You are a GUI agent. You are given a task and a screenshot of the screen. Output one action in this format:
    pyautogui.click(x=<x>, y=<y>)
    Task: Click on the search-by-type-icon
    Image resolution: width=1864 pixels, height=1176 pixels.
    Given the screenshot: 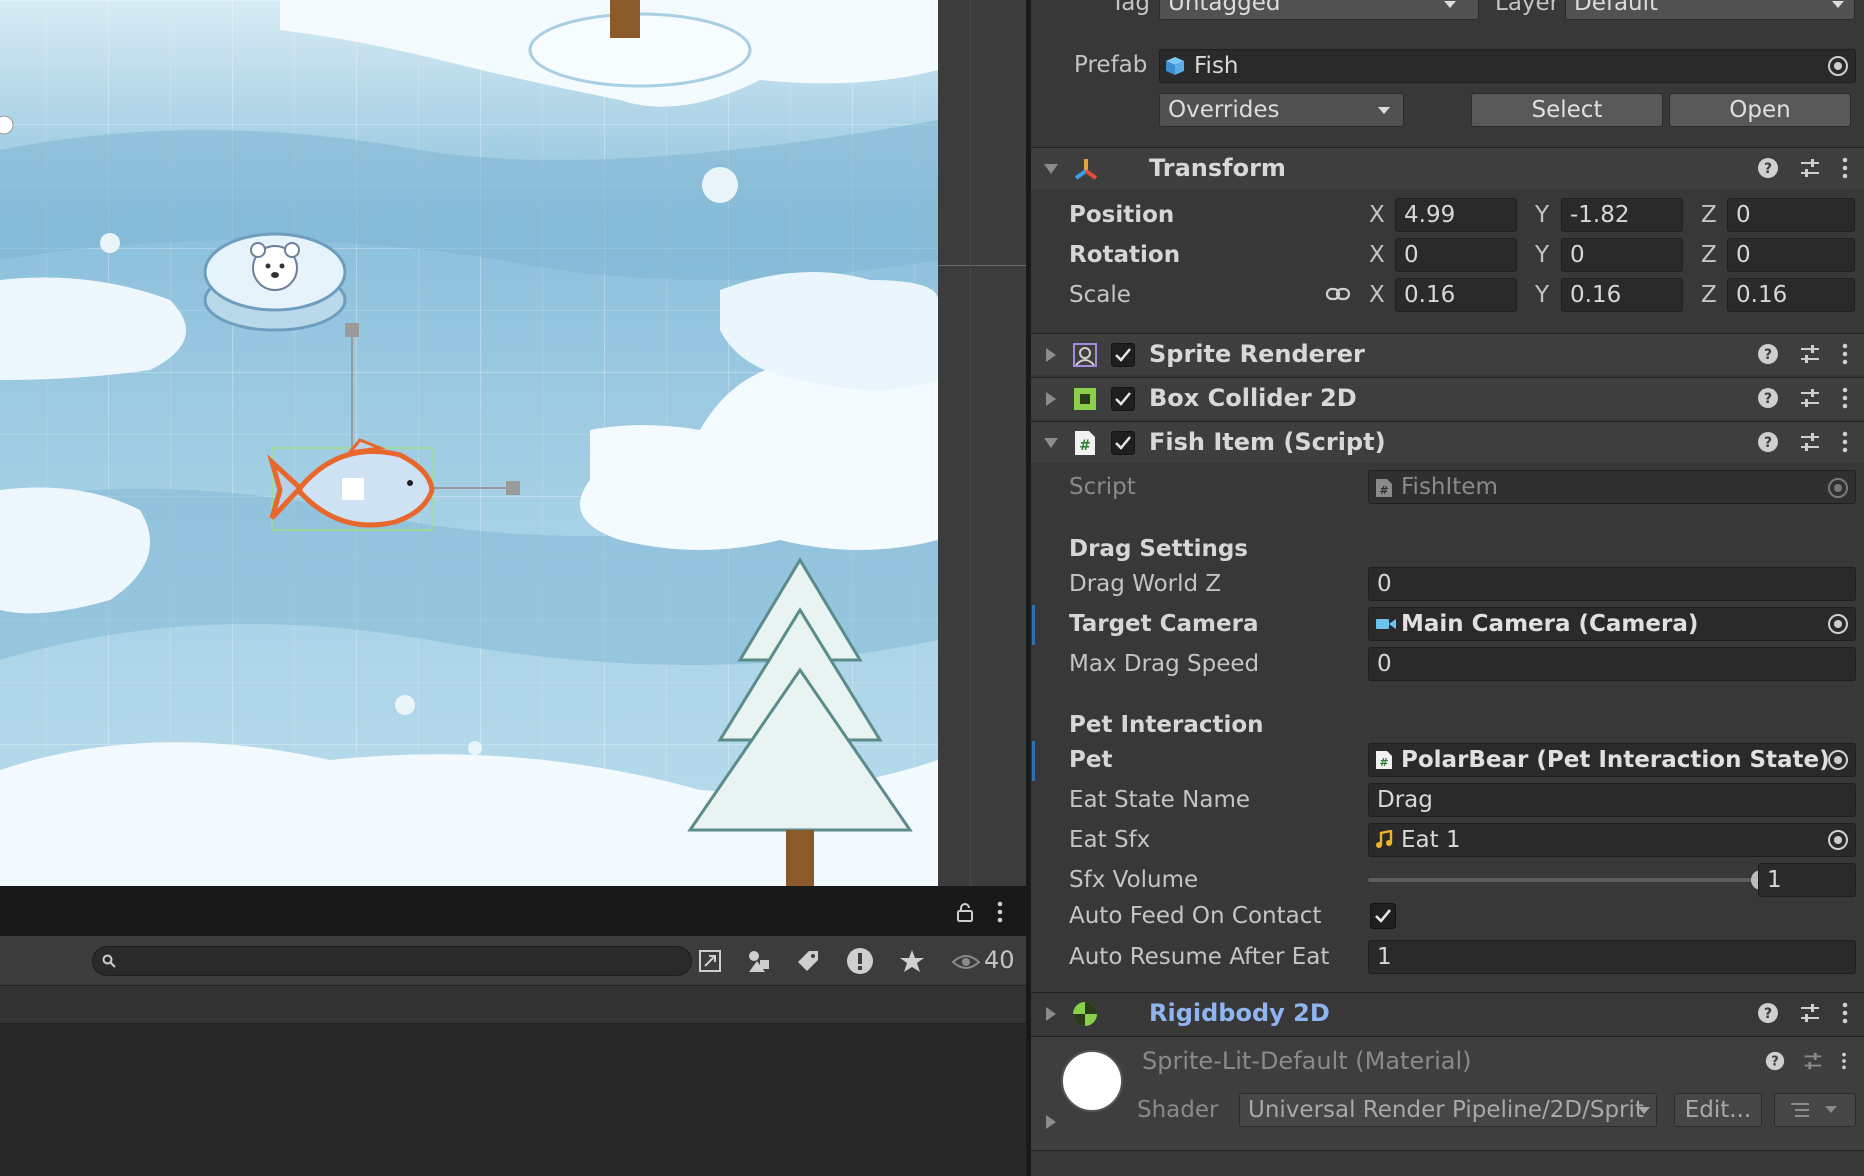 What is the action you would take?
    pyautogui.click(x=710, y=961)
    